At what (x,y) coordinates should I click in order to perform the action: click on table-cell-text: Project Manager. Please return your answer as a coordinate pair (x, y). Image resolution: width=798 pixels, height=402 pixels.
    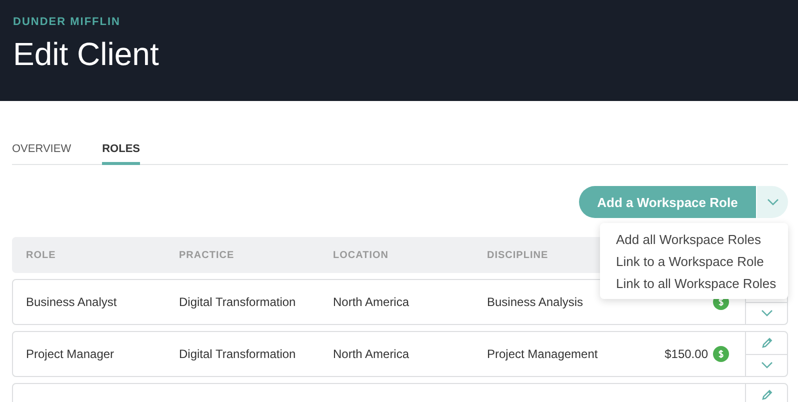
    Looking at the image, I should click on (71, 354).